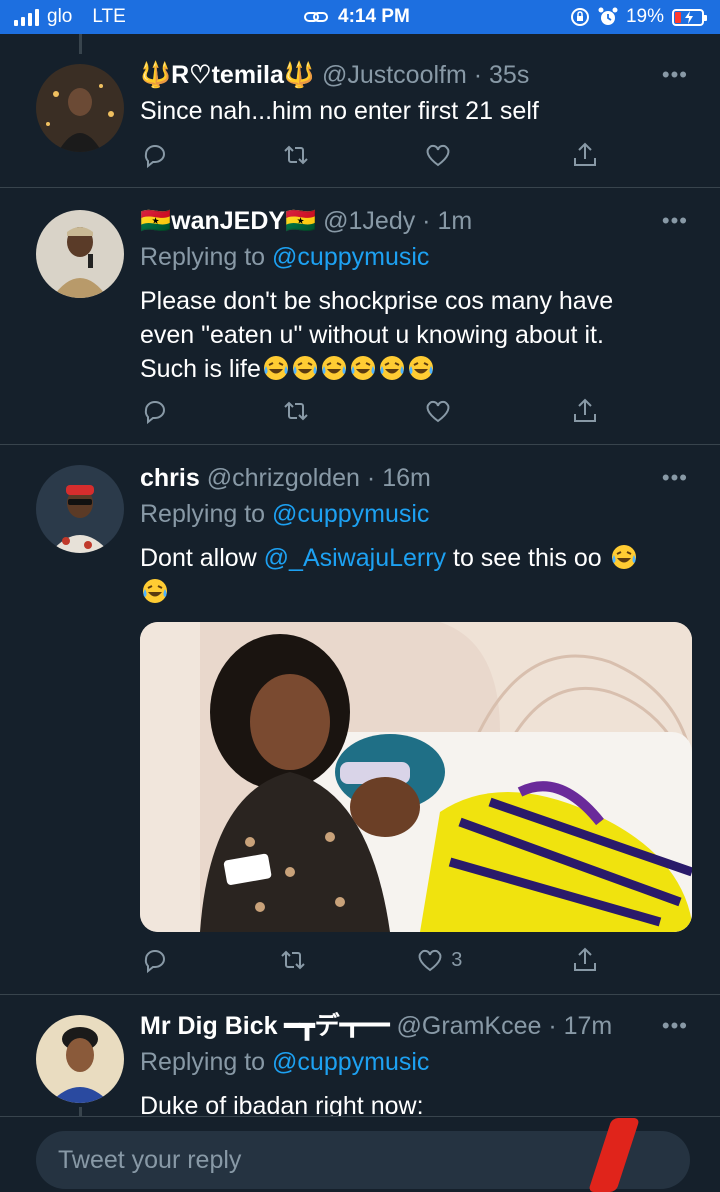  Describe the element at coordinates (527, 558) in the screenshot. I see `tweet-text-part: to see this oo` at that location.